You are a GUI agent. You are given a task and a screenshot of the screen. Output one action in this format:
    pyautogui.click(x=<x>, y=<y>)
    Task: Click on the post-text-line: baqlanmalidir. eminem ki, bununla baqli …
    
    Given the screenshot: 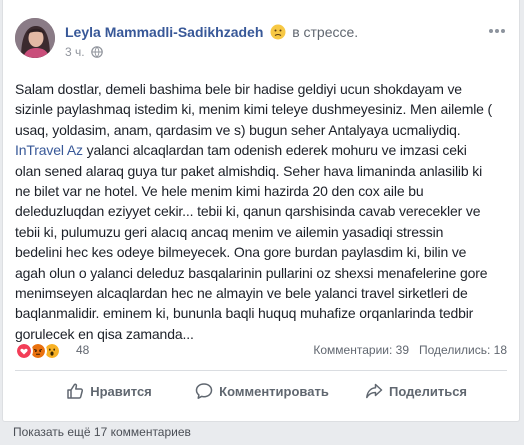 What is the action you would take?
    pyautogui.click(x=244, y=313)
    